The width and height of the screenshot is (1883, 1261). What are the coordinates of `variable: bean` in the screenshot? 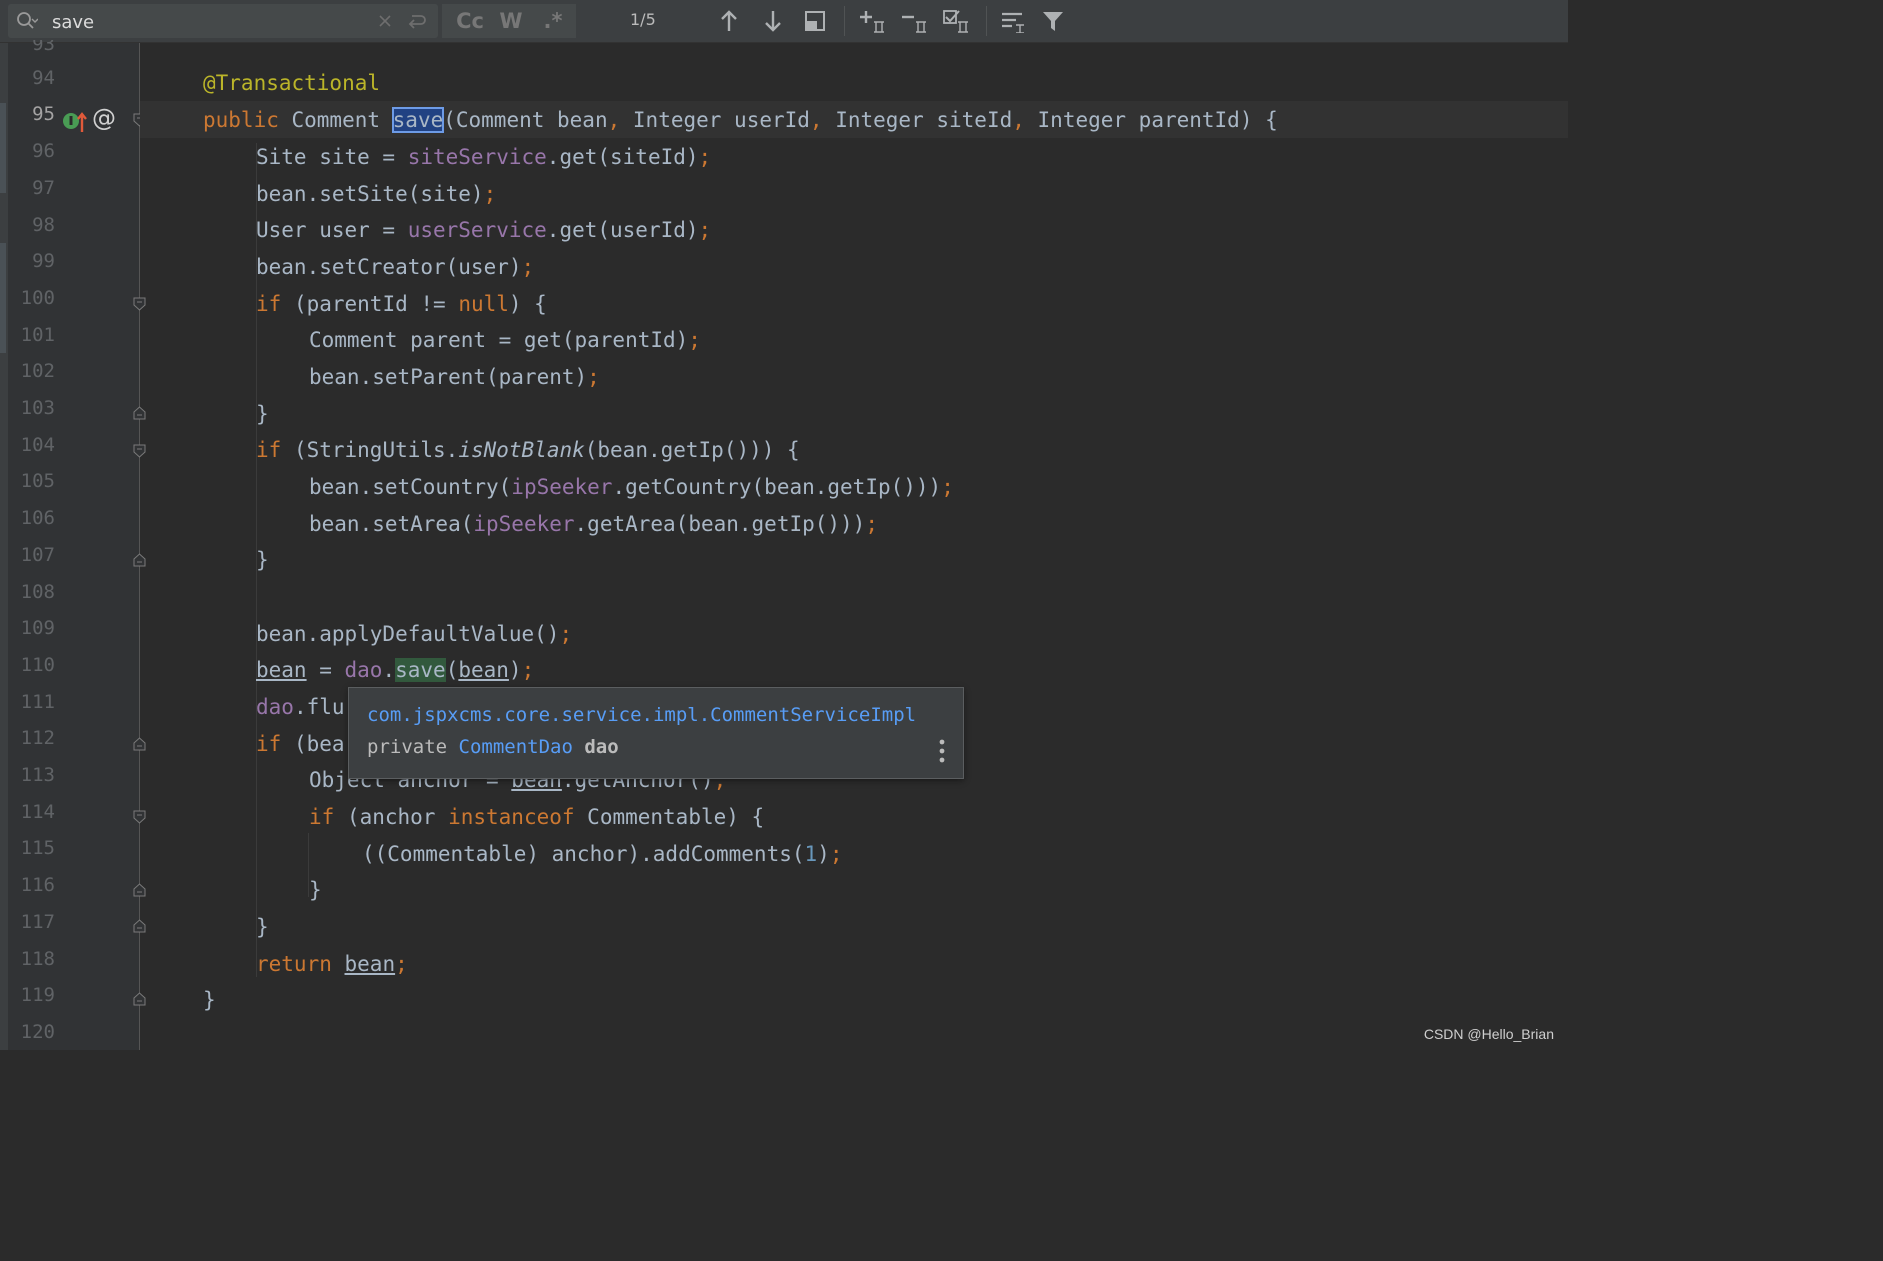 It's located at (483, 670).